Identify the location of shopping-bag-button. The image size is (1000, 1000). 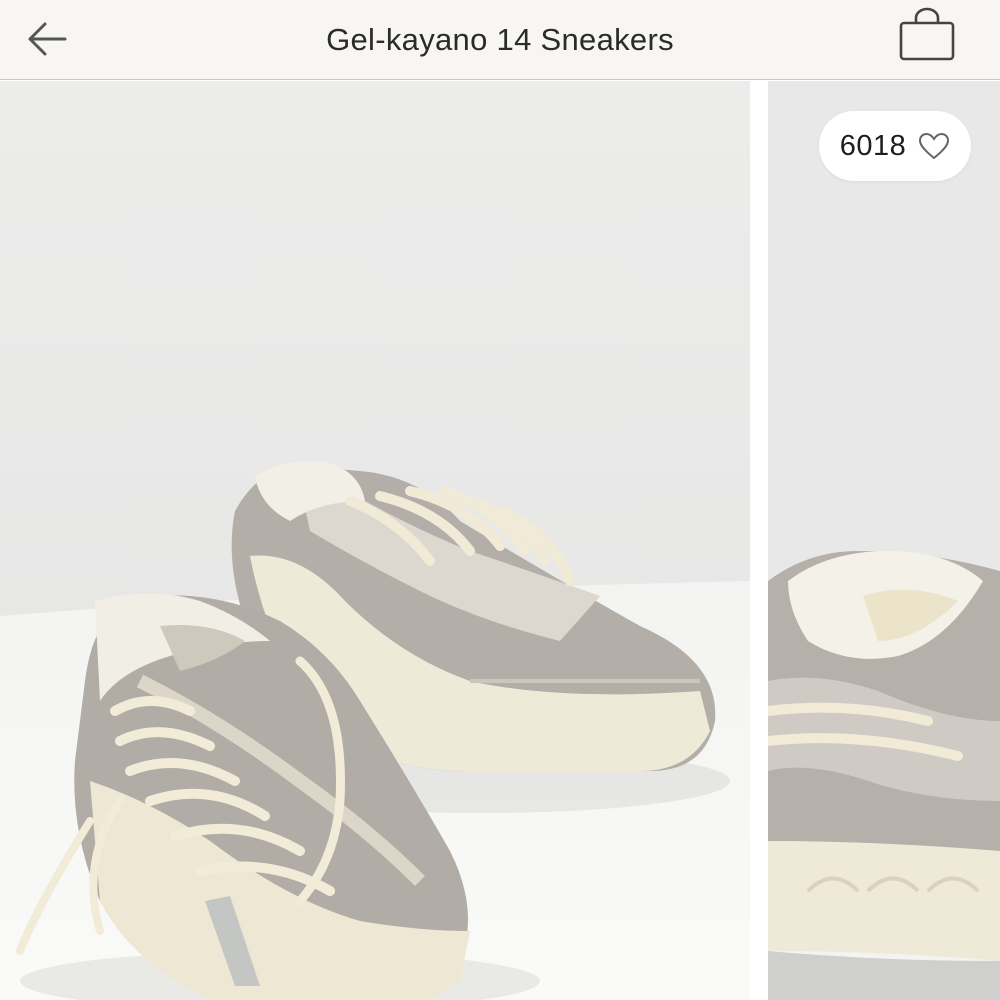
(927, 35).